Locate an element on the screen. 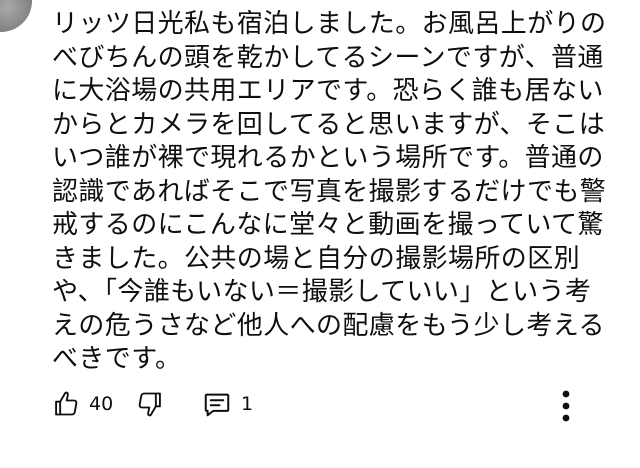 This screenshot has height=468, width=640. comment-line: に大浴場の共用エリアです。恐らく誰も居ない is located at coordinates (328, 91).